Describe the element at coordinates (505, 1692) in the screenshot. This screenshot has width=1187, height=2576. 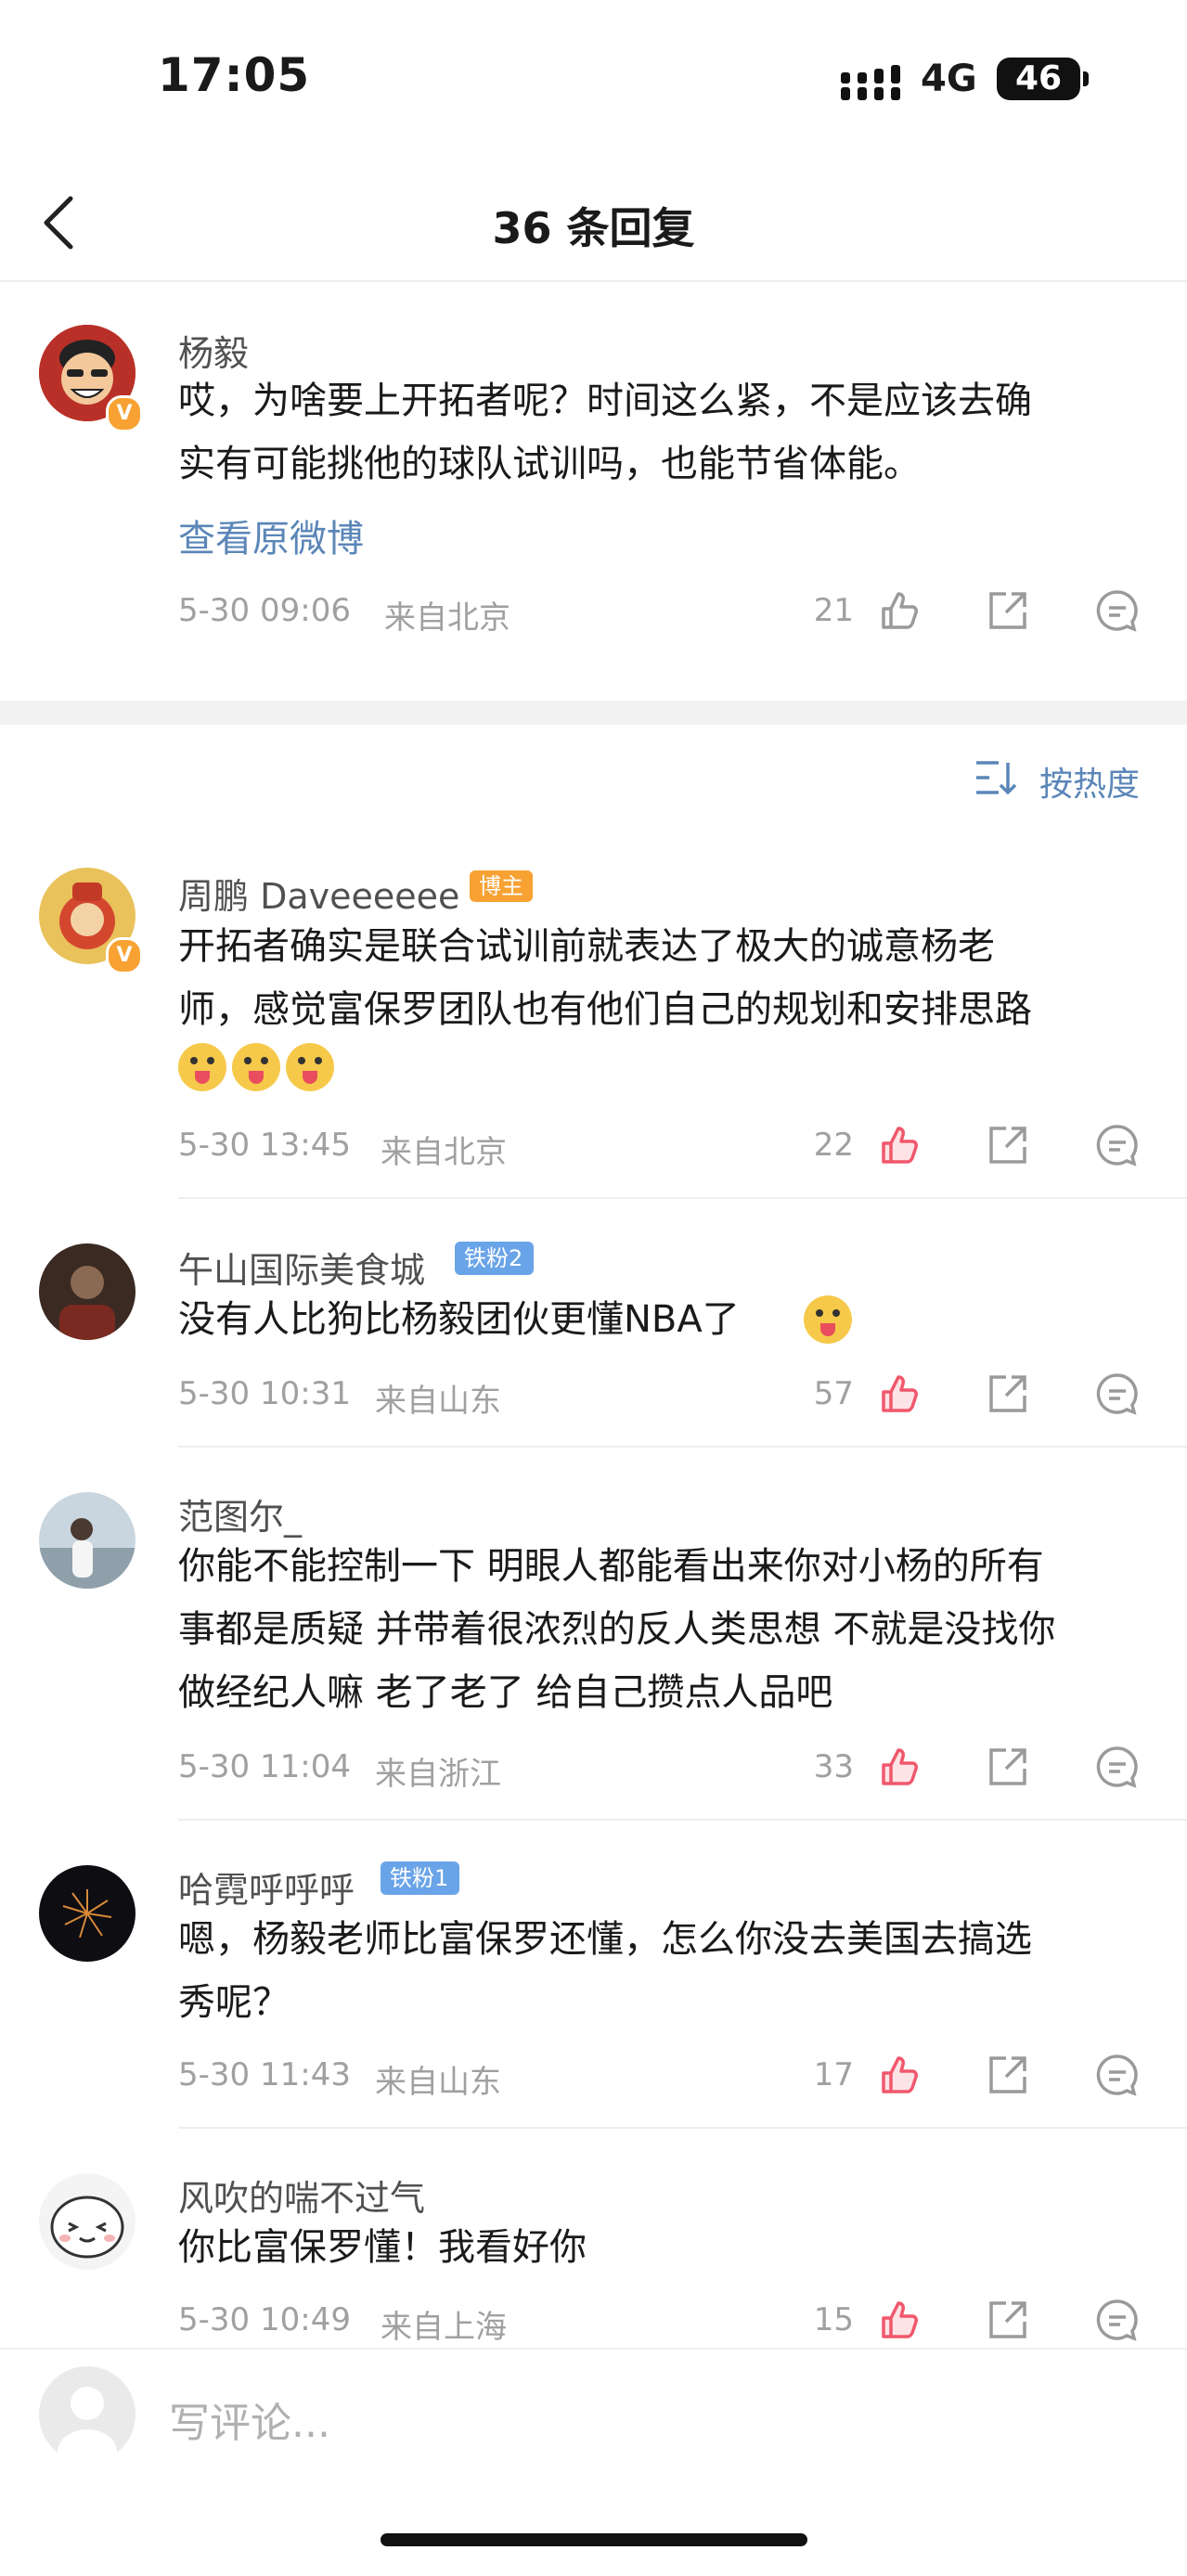
I see `comment-3-text-line-3: 做经纪人嘛 老了老了 给自己攒点人品吧` at that location.